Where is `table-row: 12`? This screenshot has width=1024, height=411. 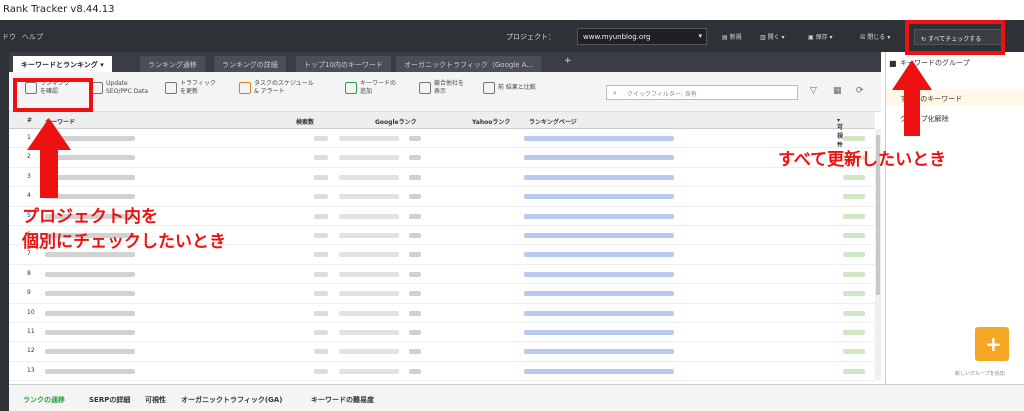
table-row: 12 is located at coordinates (442, 352).